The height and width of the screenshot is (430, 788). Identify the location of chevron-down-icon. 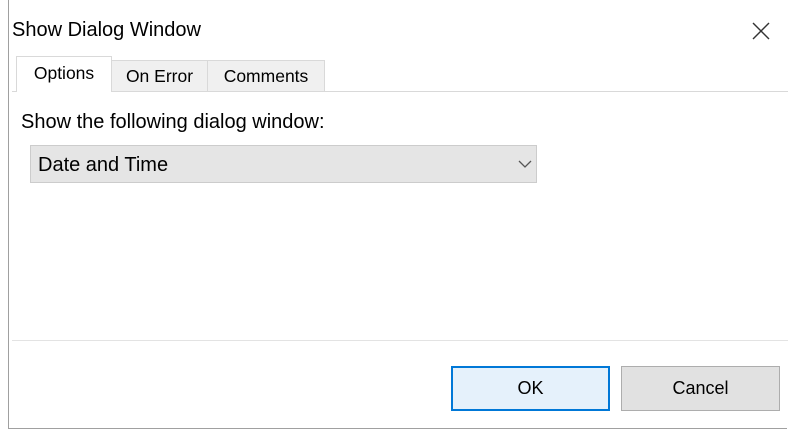
(525, 164).